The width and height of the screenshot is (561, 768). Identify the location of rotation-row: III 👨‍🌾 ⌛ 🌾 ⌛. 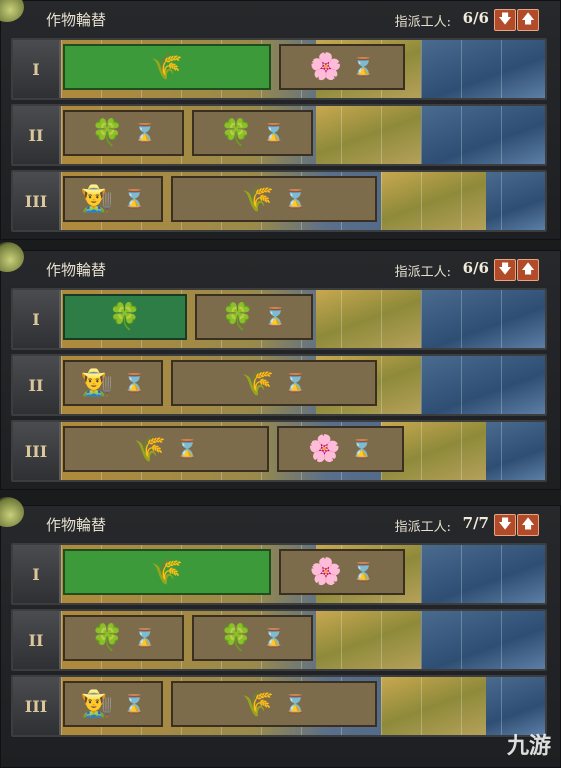
(279, 706).